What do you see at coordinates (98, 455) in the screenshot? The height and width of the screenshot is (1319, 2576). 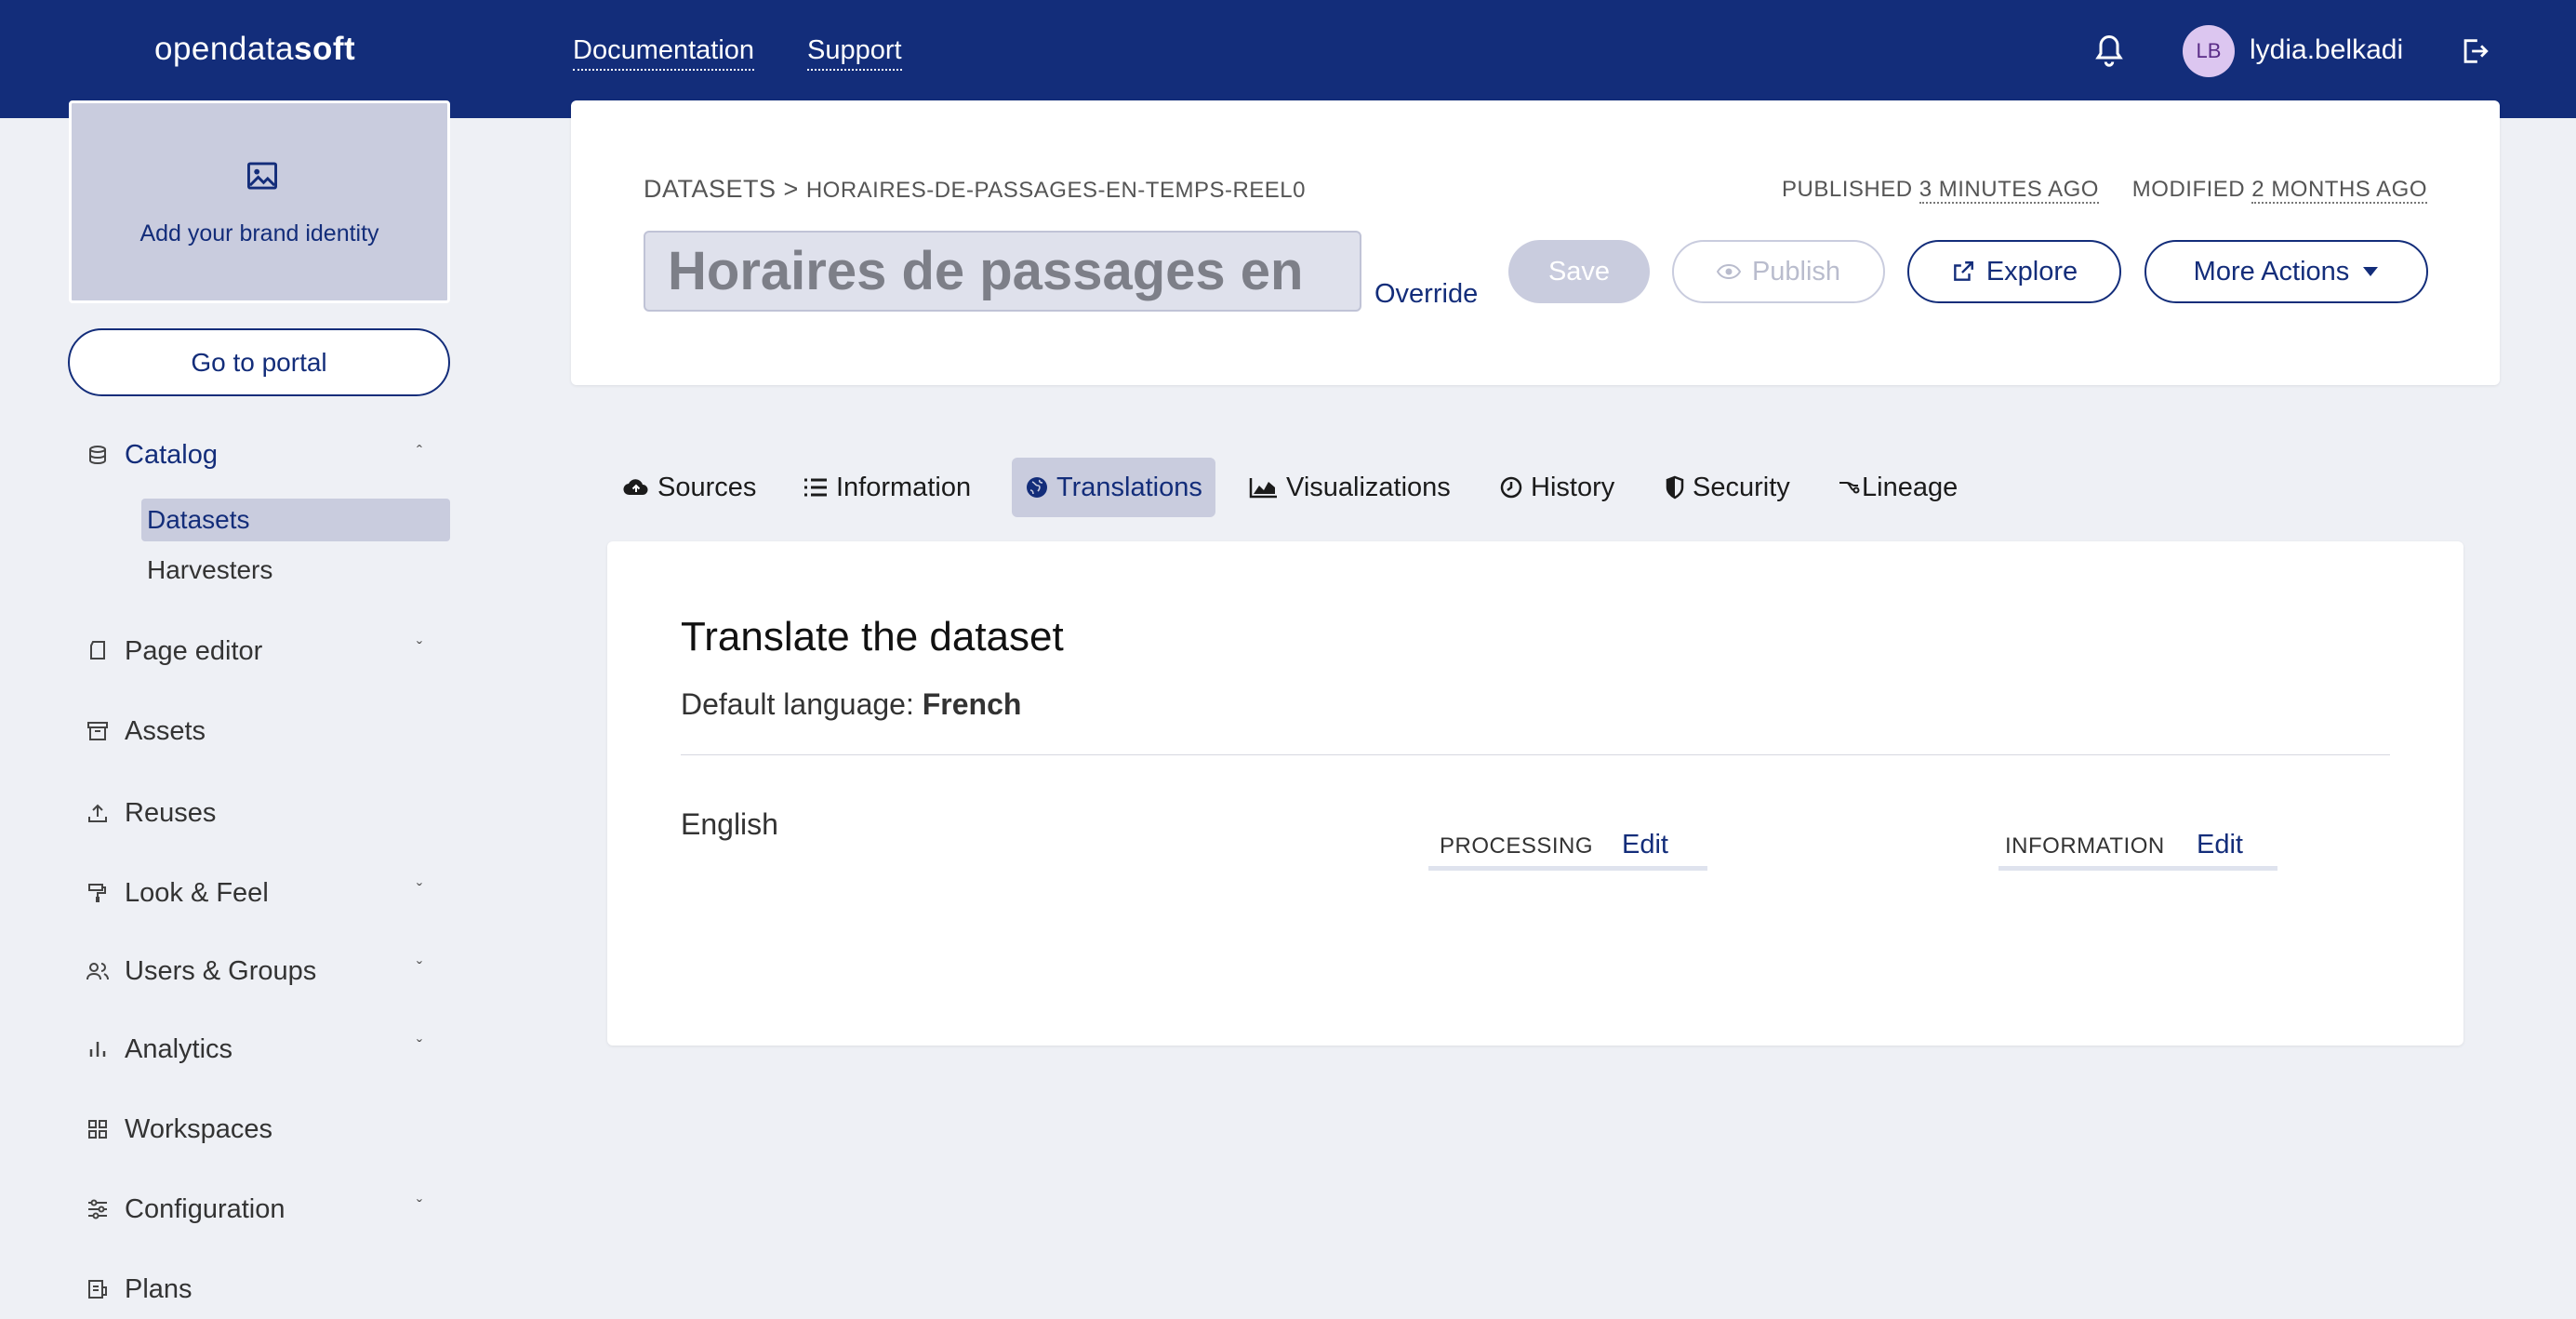 I see `database-icon` at bounding box center [98, 455].